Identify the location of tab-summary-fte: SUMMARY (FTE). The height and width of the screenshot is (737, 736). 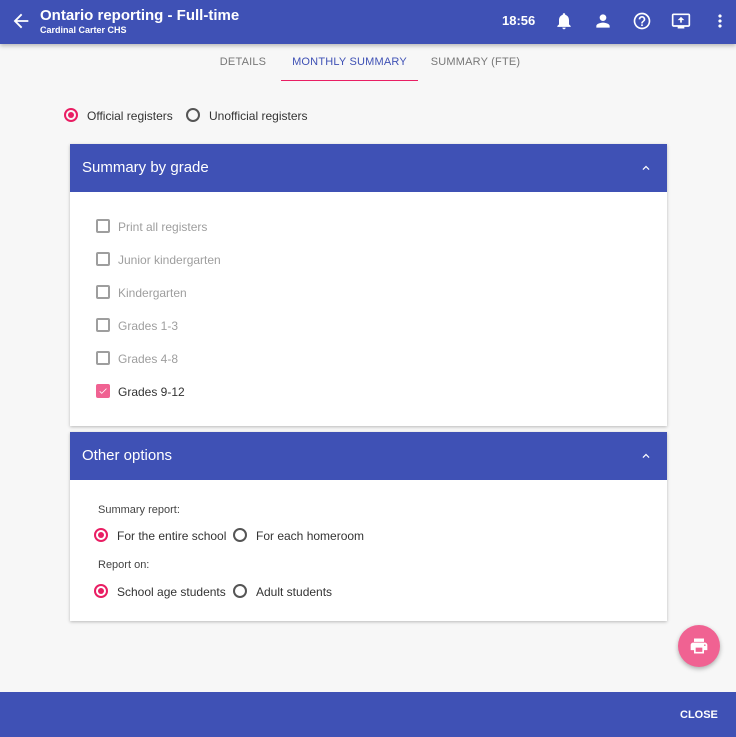
(475, 63).